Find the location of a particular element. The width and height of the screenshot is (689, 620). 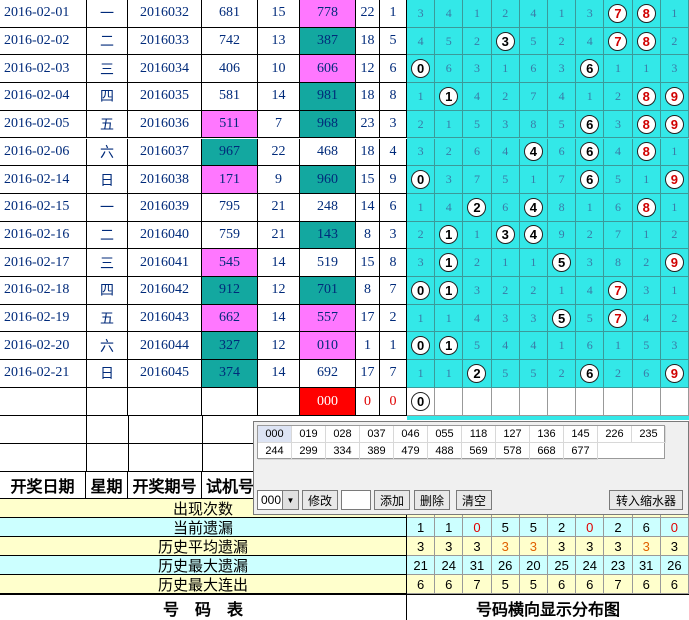

hit-ball: 2 is located at coordinates (477, 207).